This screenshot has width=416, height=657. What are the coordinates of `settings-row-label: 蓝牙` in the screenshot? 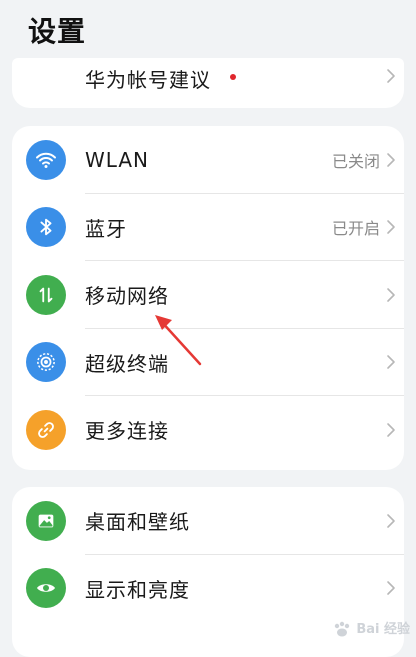 It's located at (106, 228).